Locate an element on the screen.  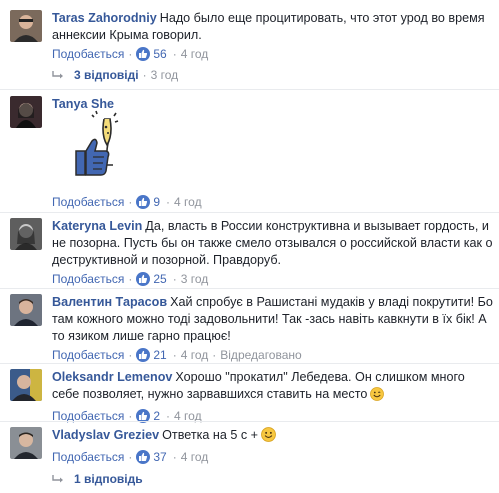
like-count: 37 is located at coordinates (159, 457).